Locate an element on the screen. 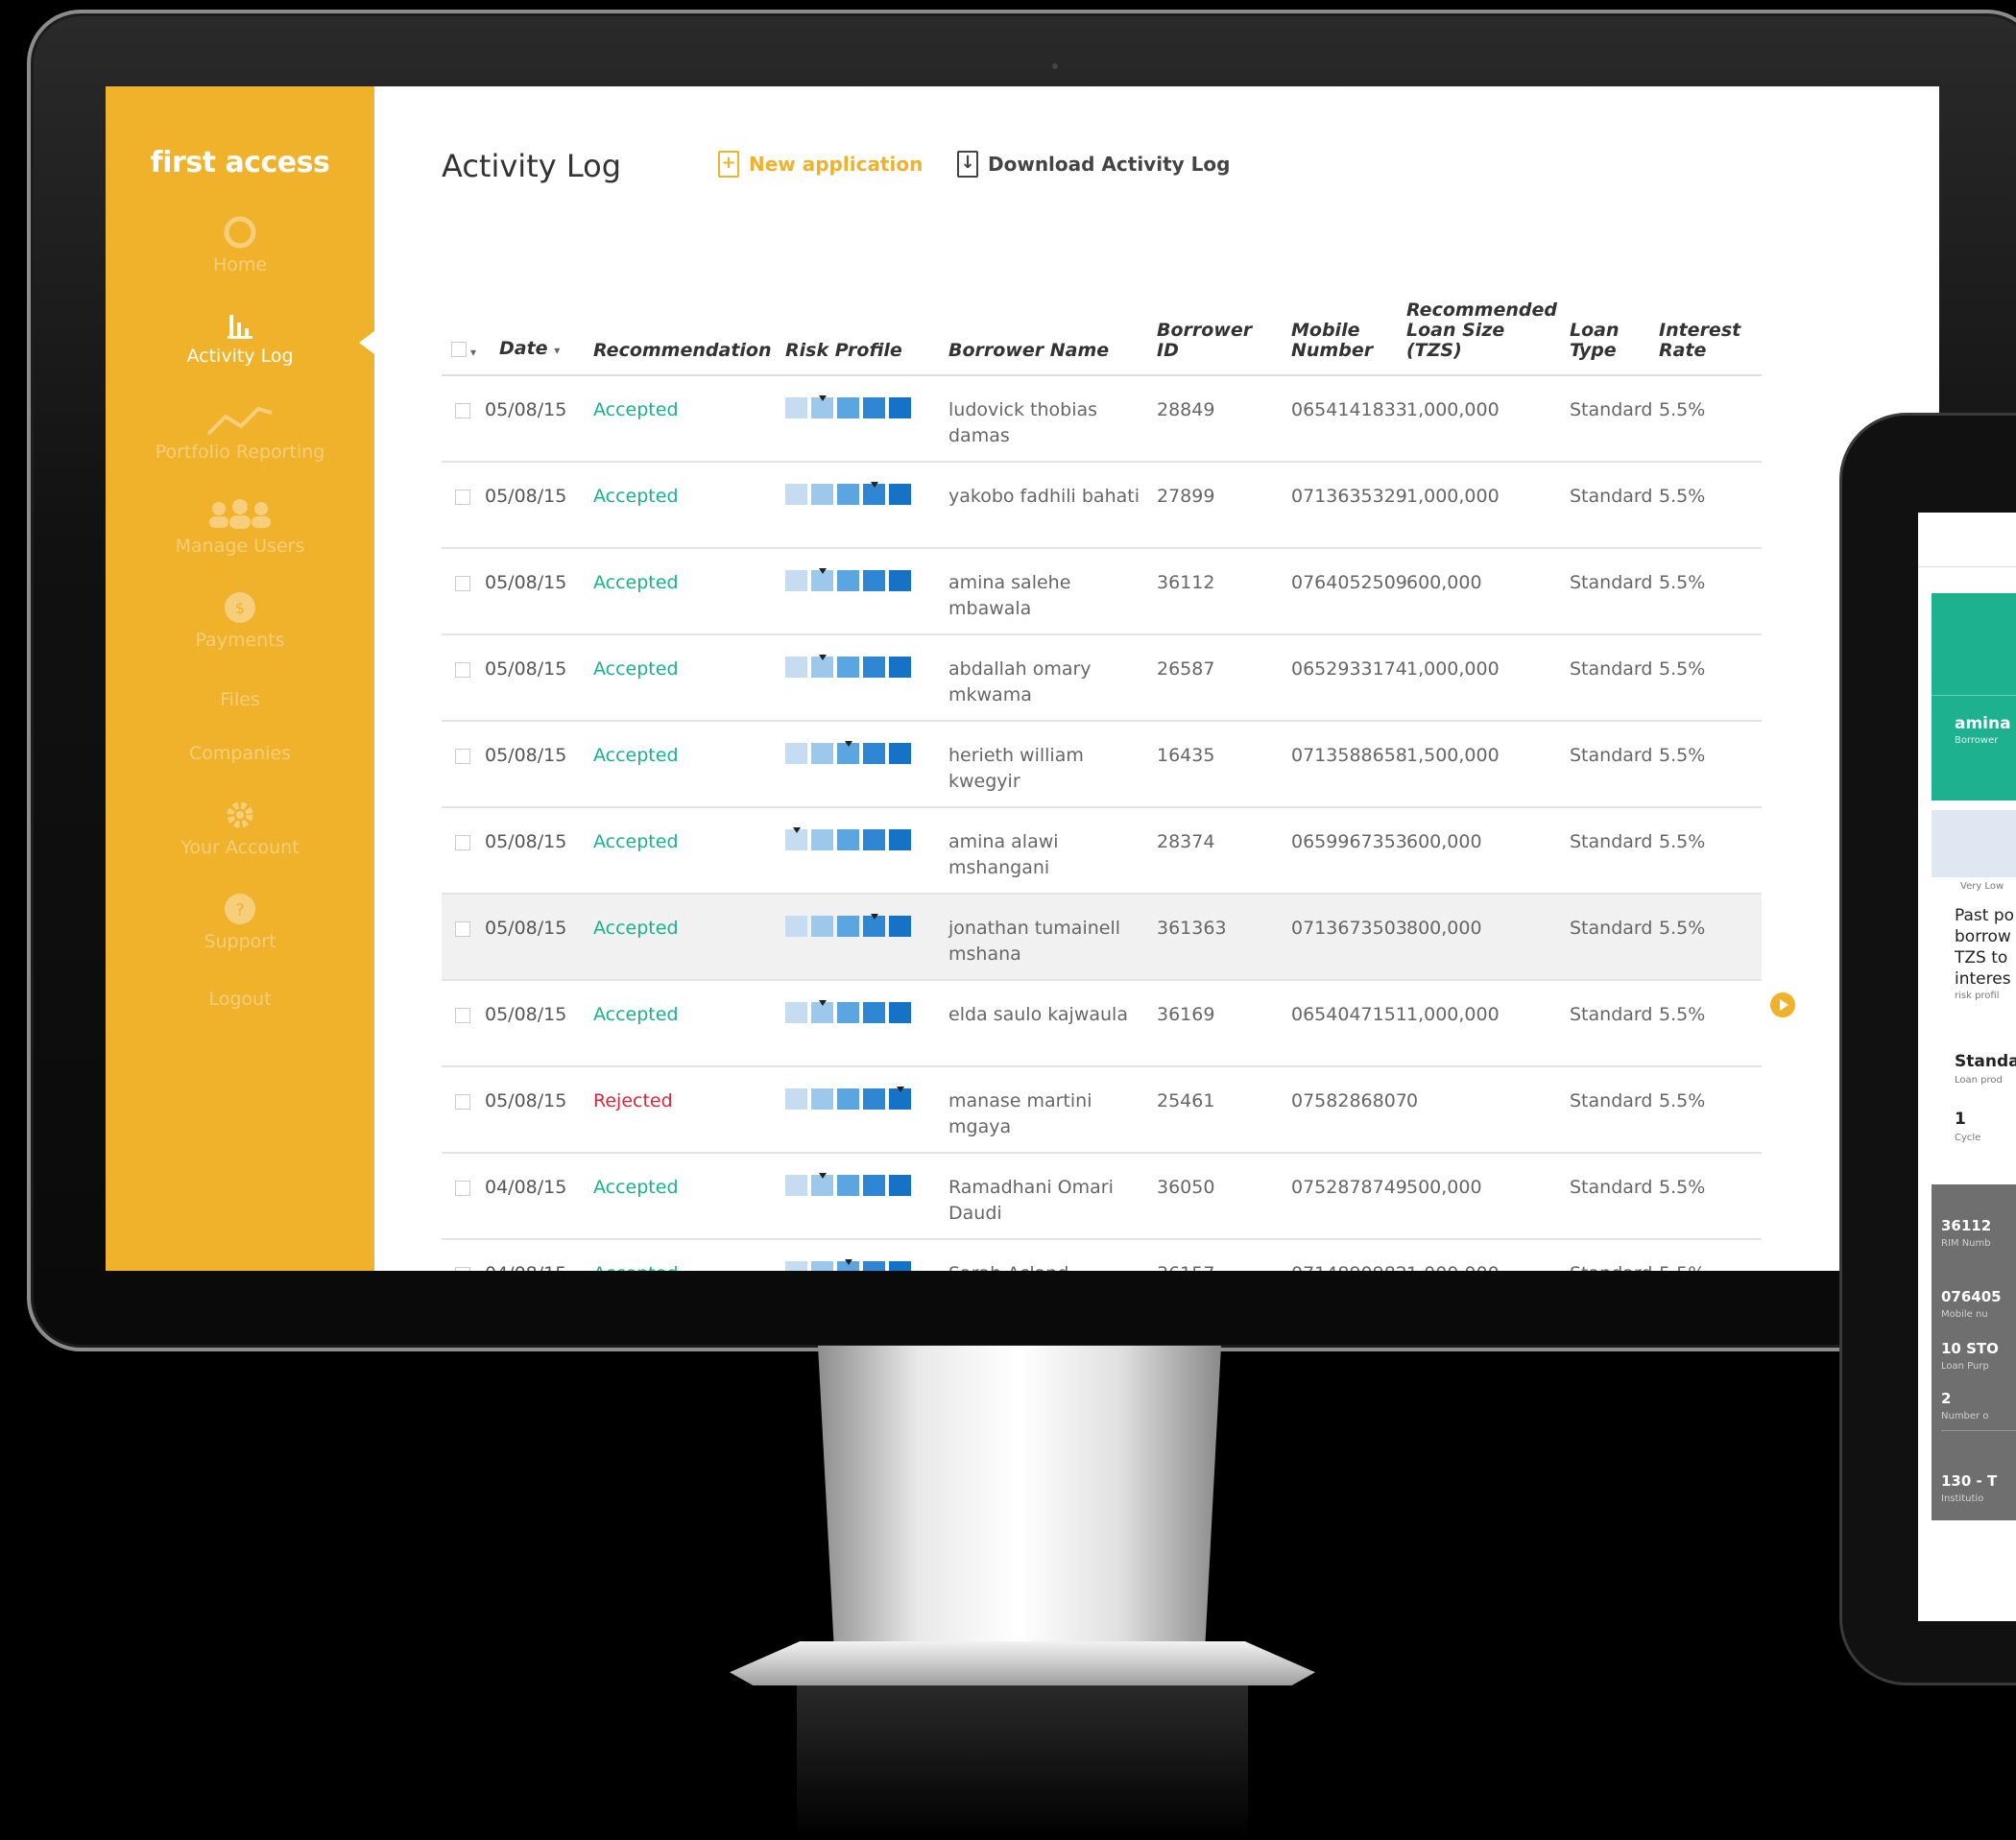  download-activity-log-button: ↓ Download Activity Log is located at coordinates (1093, 165).